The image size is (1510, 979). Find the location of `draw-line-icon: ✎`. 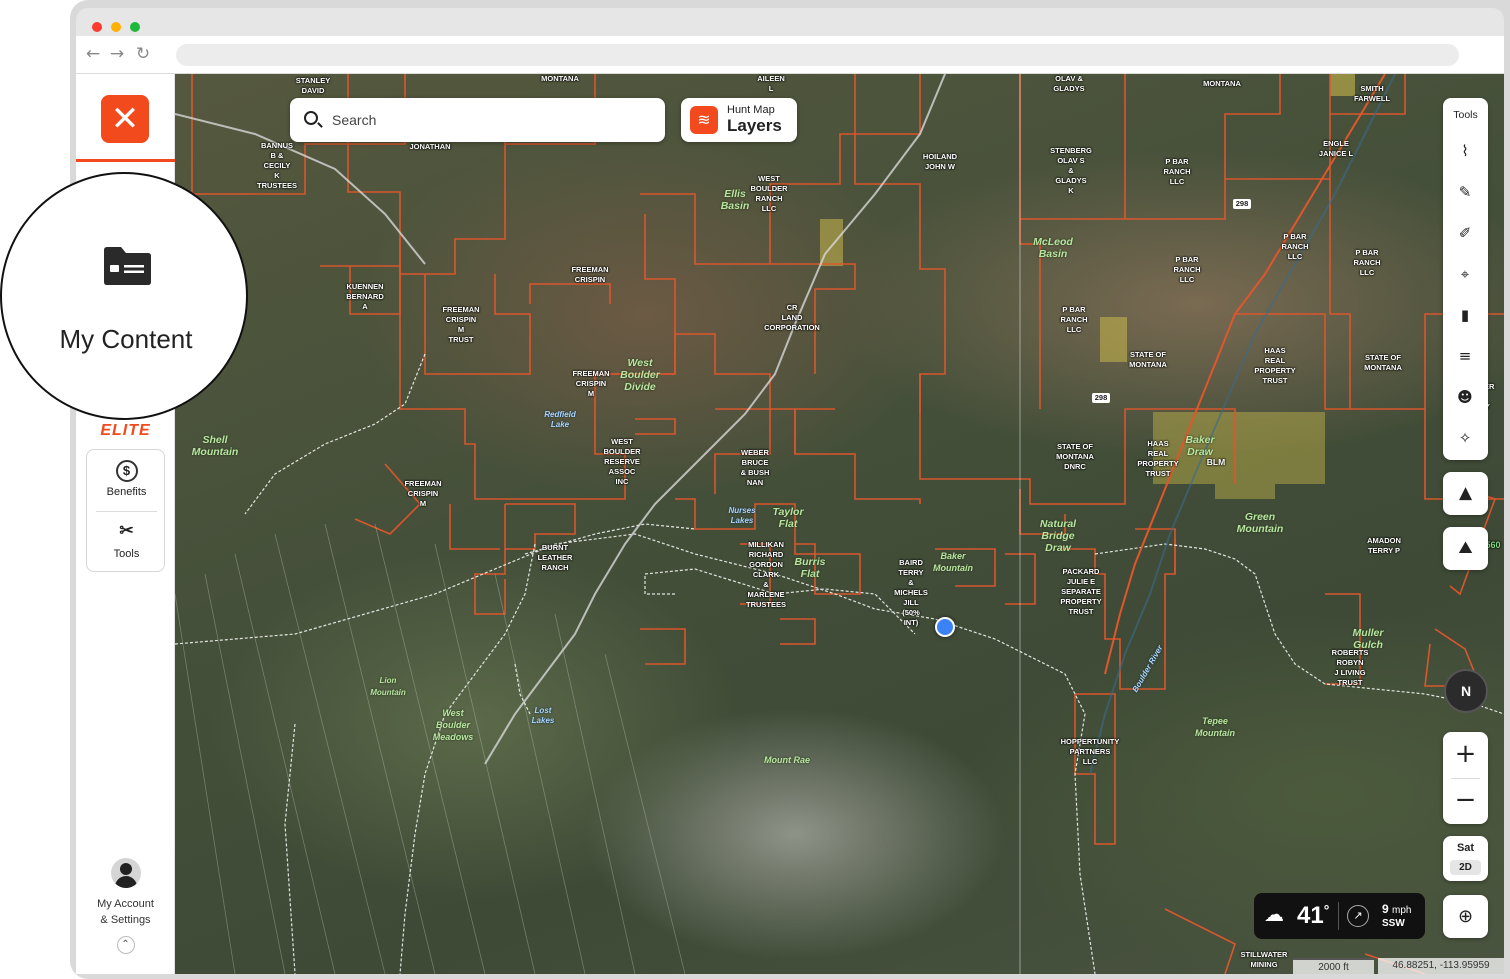

draw-line-icon: ✎ is located at coordinates (1465, 192).